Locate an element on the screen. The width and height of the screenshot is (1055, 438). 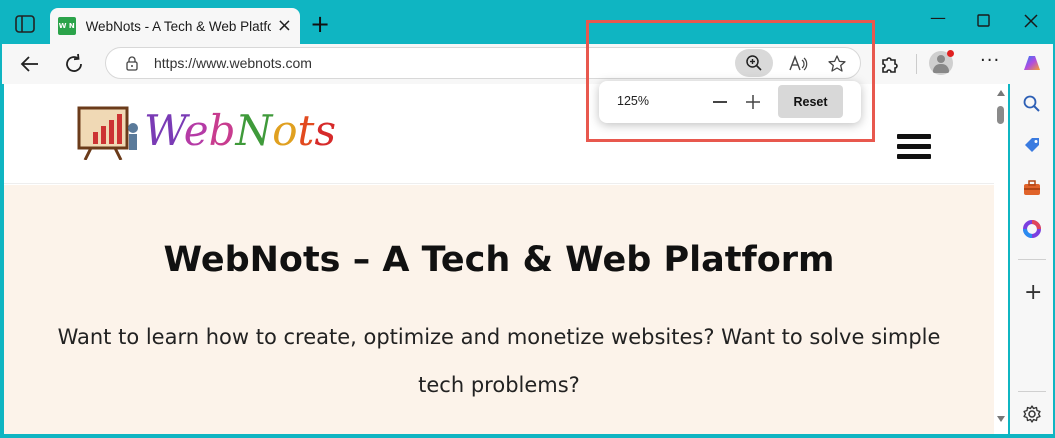
extensions-puzzle-icon is located at coordinates (890, 64).